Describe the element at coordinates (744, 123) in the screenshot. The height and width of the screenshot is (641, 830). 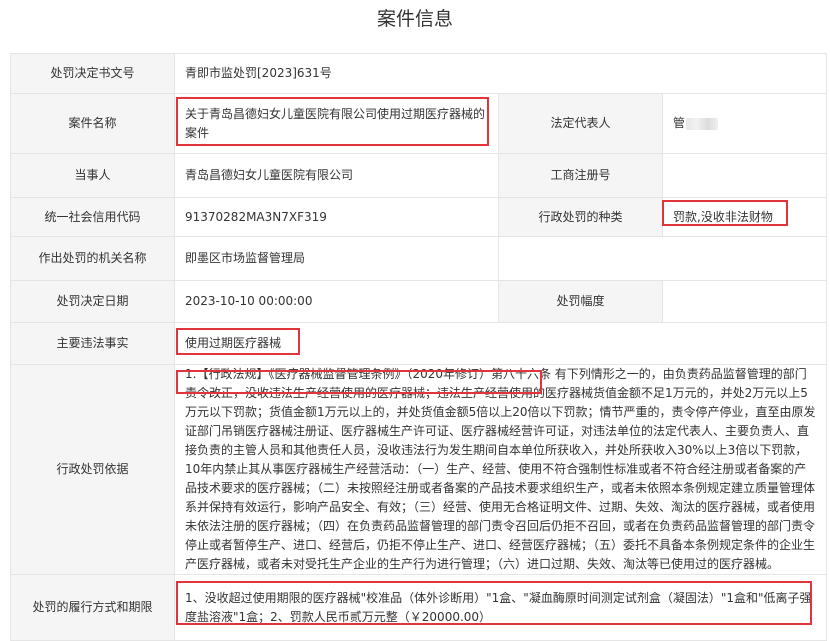
I see `legal-rep-cell: 管` at that location.